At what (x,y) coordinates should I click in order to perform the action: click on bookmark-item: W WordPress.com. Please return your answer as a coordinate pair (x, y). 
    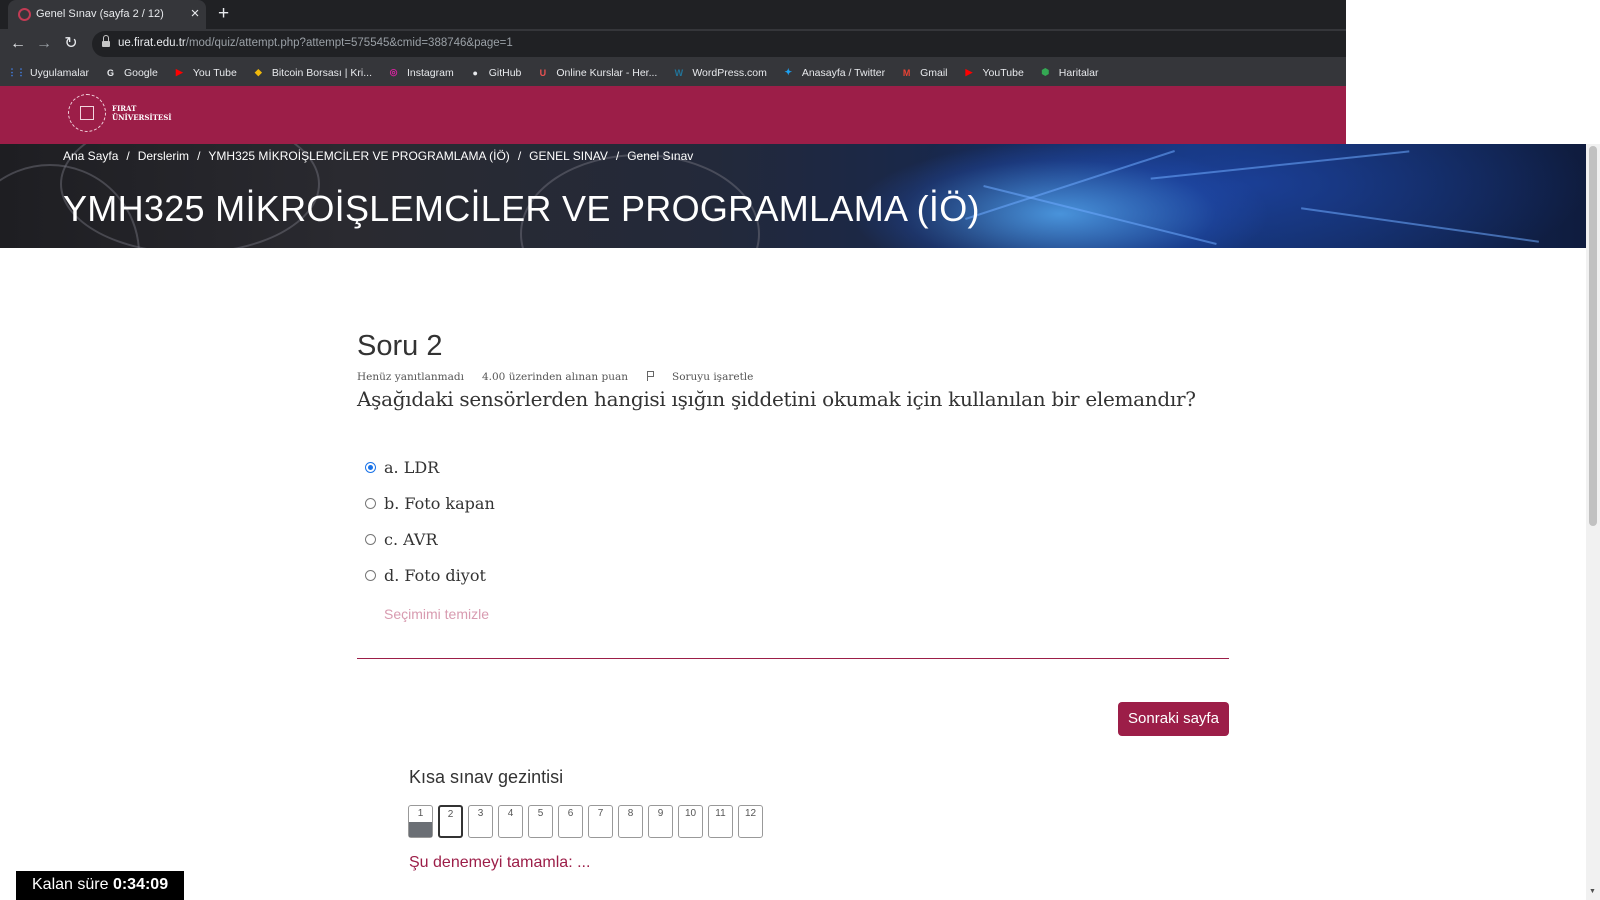
    Looking at the image, I should click on (719, 72).